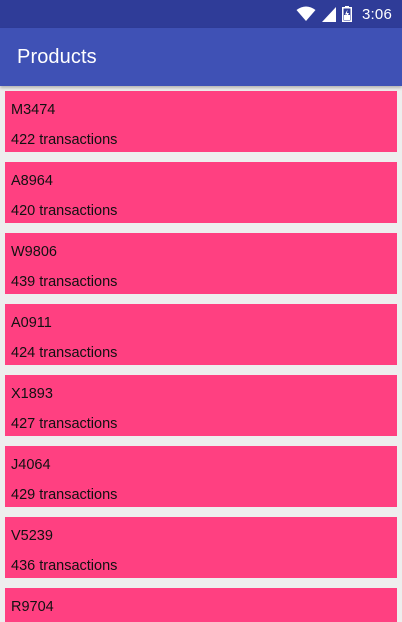  Describe the element at coordinates (31, 465) in the screenshot. I see `product-name: J4064` at that location.